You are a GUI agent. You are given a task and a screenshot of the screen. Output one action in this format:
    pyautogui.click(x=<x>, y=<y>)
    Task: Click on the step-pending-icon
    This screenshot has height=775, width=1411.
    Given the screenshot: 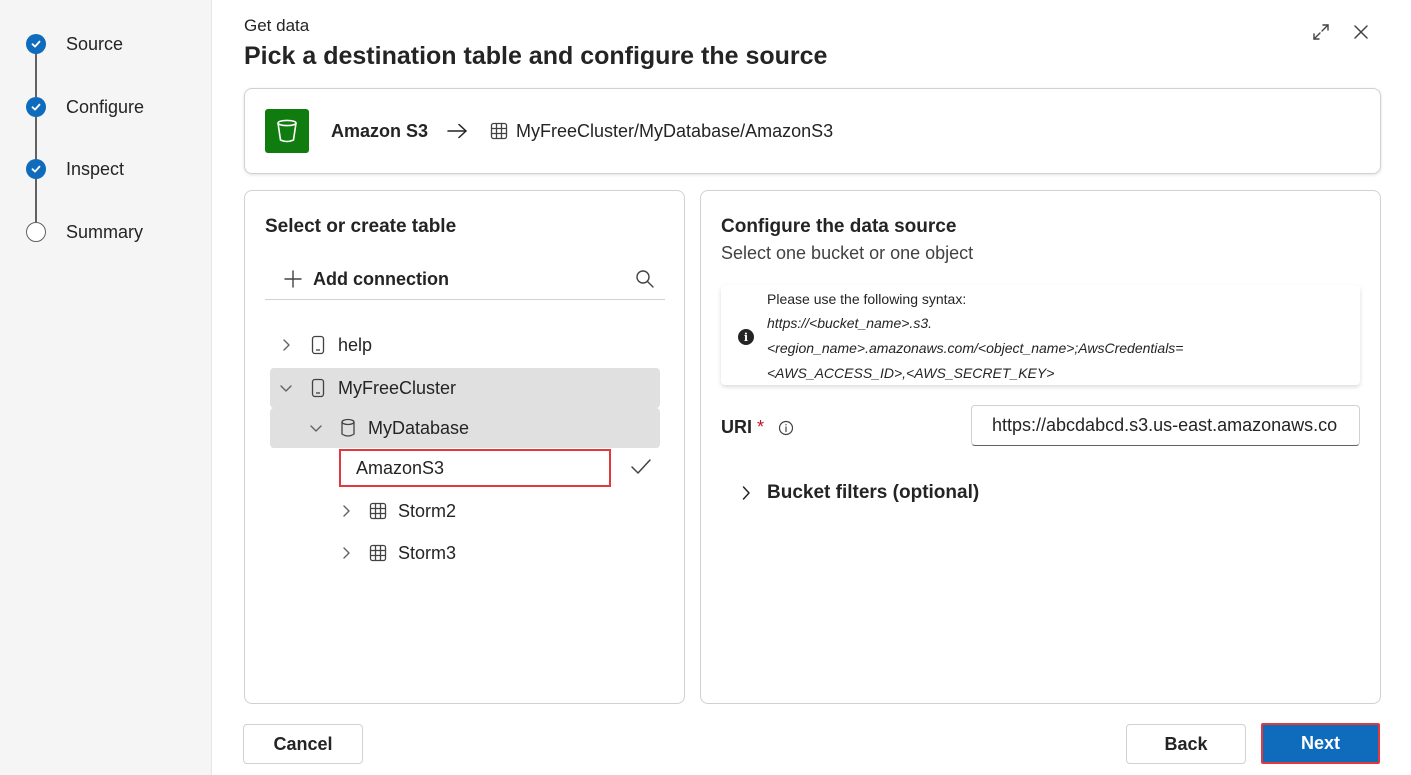 What is the action you would take?
    pyautogui.click(x=36, y=232)
    